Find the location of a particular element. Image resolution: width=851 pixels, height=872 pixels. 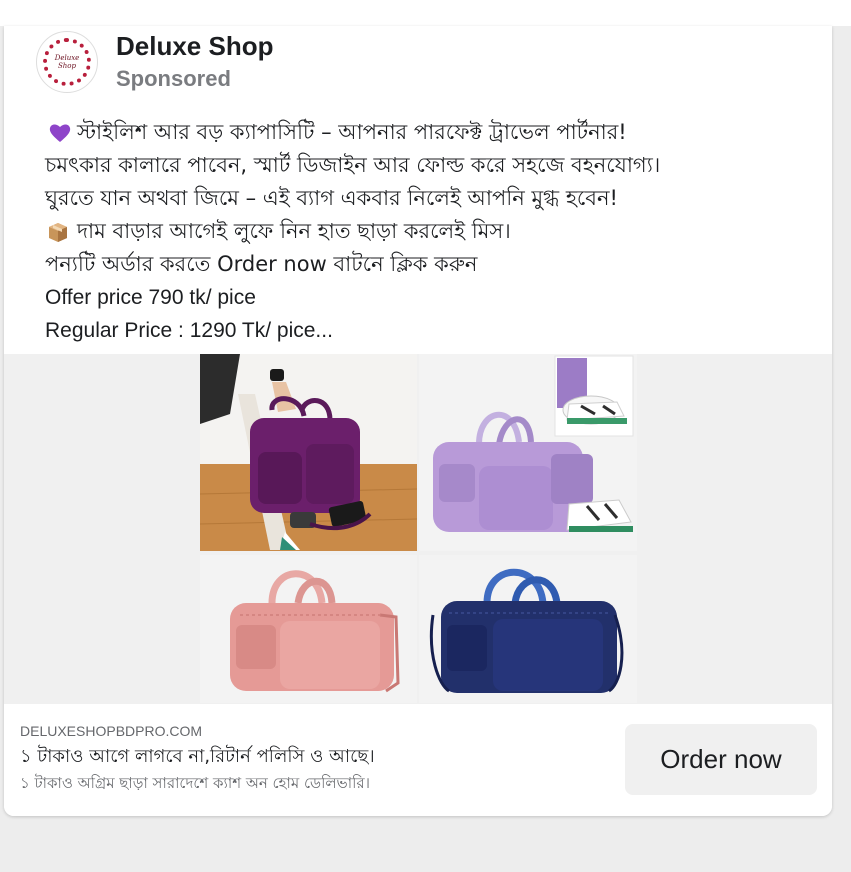

avatar: Deluxe Shop is located at coordinates (67, 62).